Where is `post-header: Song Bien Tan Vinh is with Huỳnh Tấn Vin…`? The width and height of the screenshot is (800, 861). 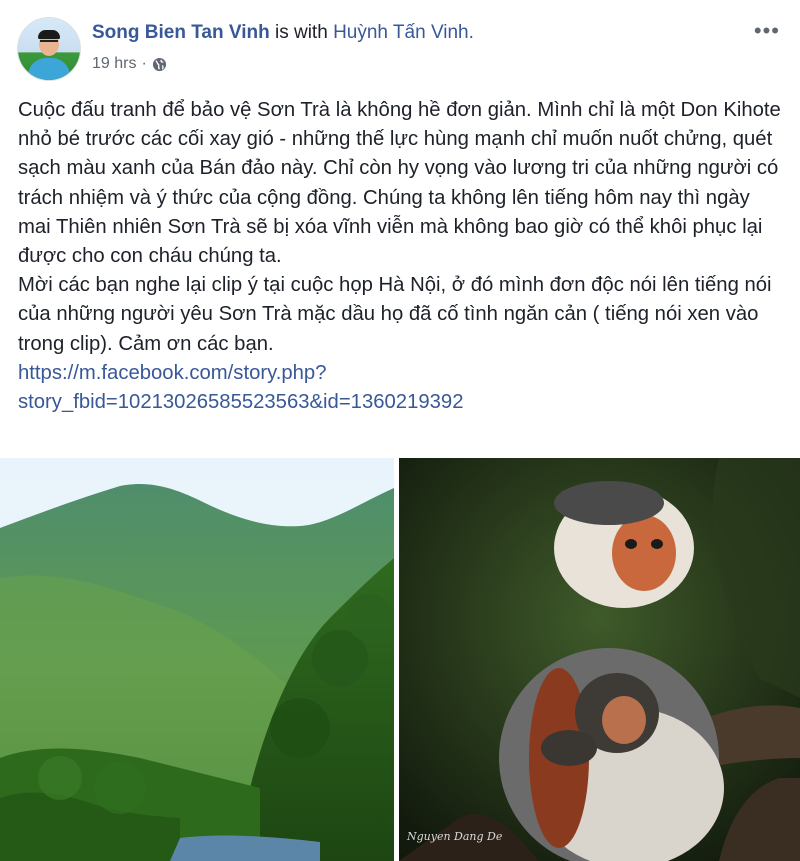
post-header: Song Bien Tan Vinh is with Huỳnh Tấn Vin… is located at coordinates (400, 45).